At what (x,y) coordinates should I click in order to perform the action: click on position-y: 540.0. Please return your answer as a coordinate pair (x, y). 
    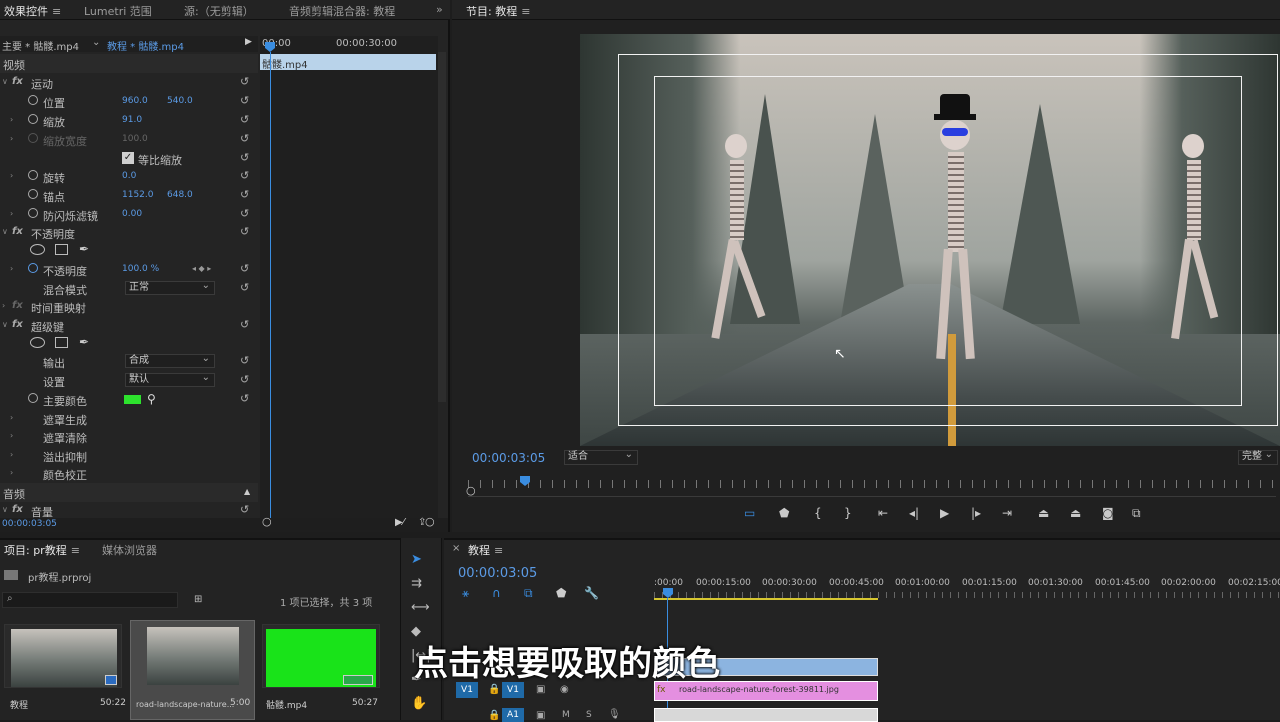
    Looking at the image, I should click on (180, 101).